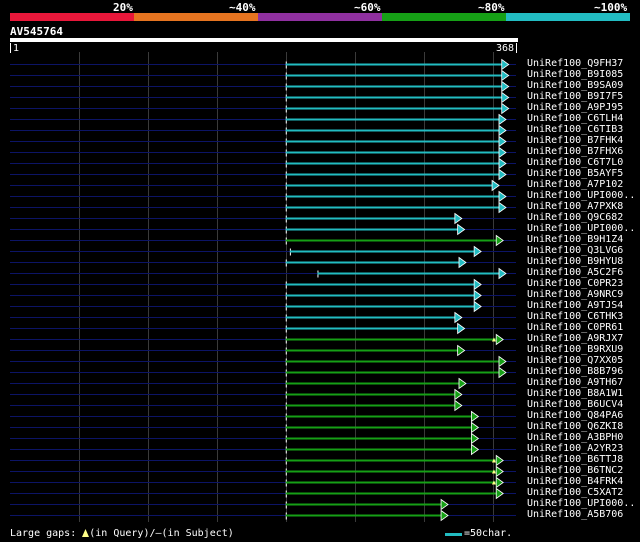 The width and height of the screenshot is (640, 542). What do you see at coordinates (575, 239) in the screenshot?
I see `hit-label: UniRef100_B9H1Z4` at bounding box center [575, 239].